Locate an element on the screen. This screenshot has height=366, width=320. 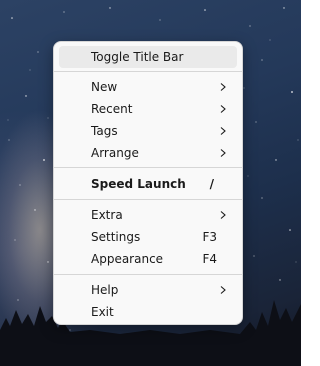
menu-item-label: New is located at coordinates (104, 87).